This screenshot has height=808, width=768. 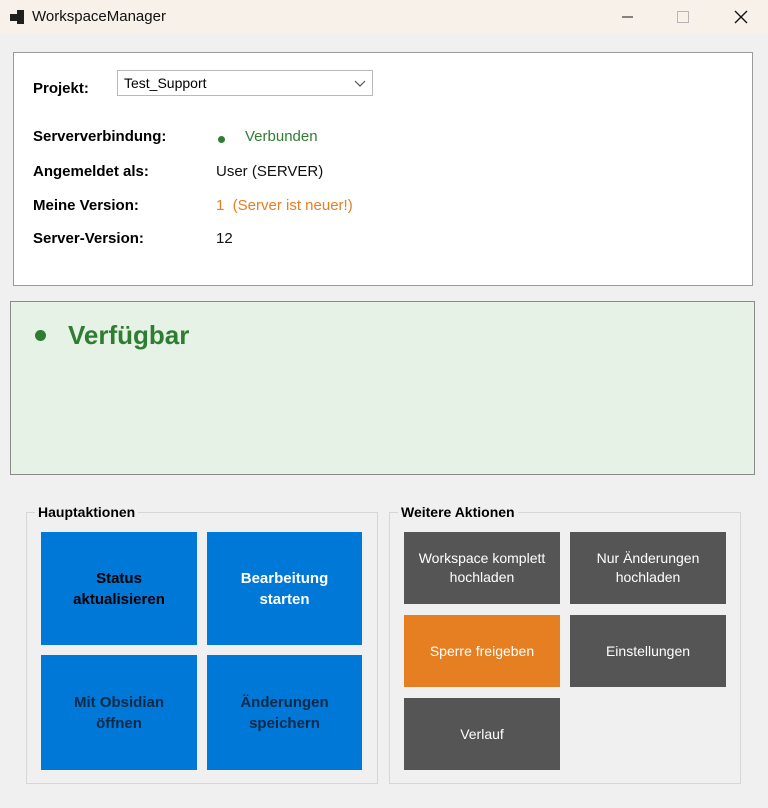 I want to click on maximize-button, so click(x=683, y=17).